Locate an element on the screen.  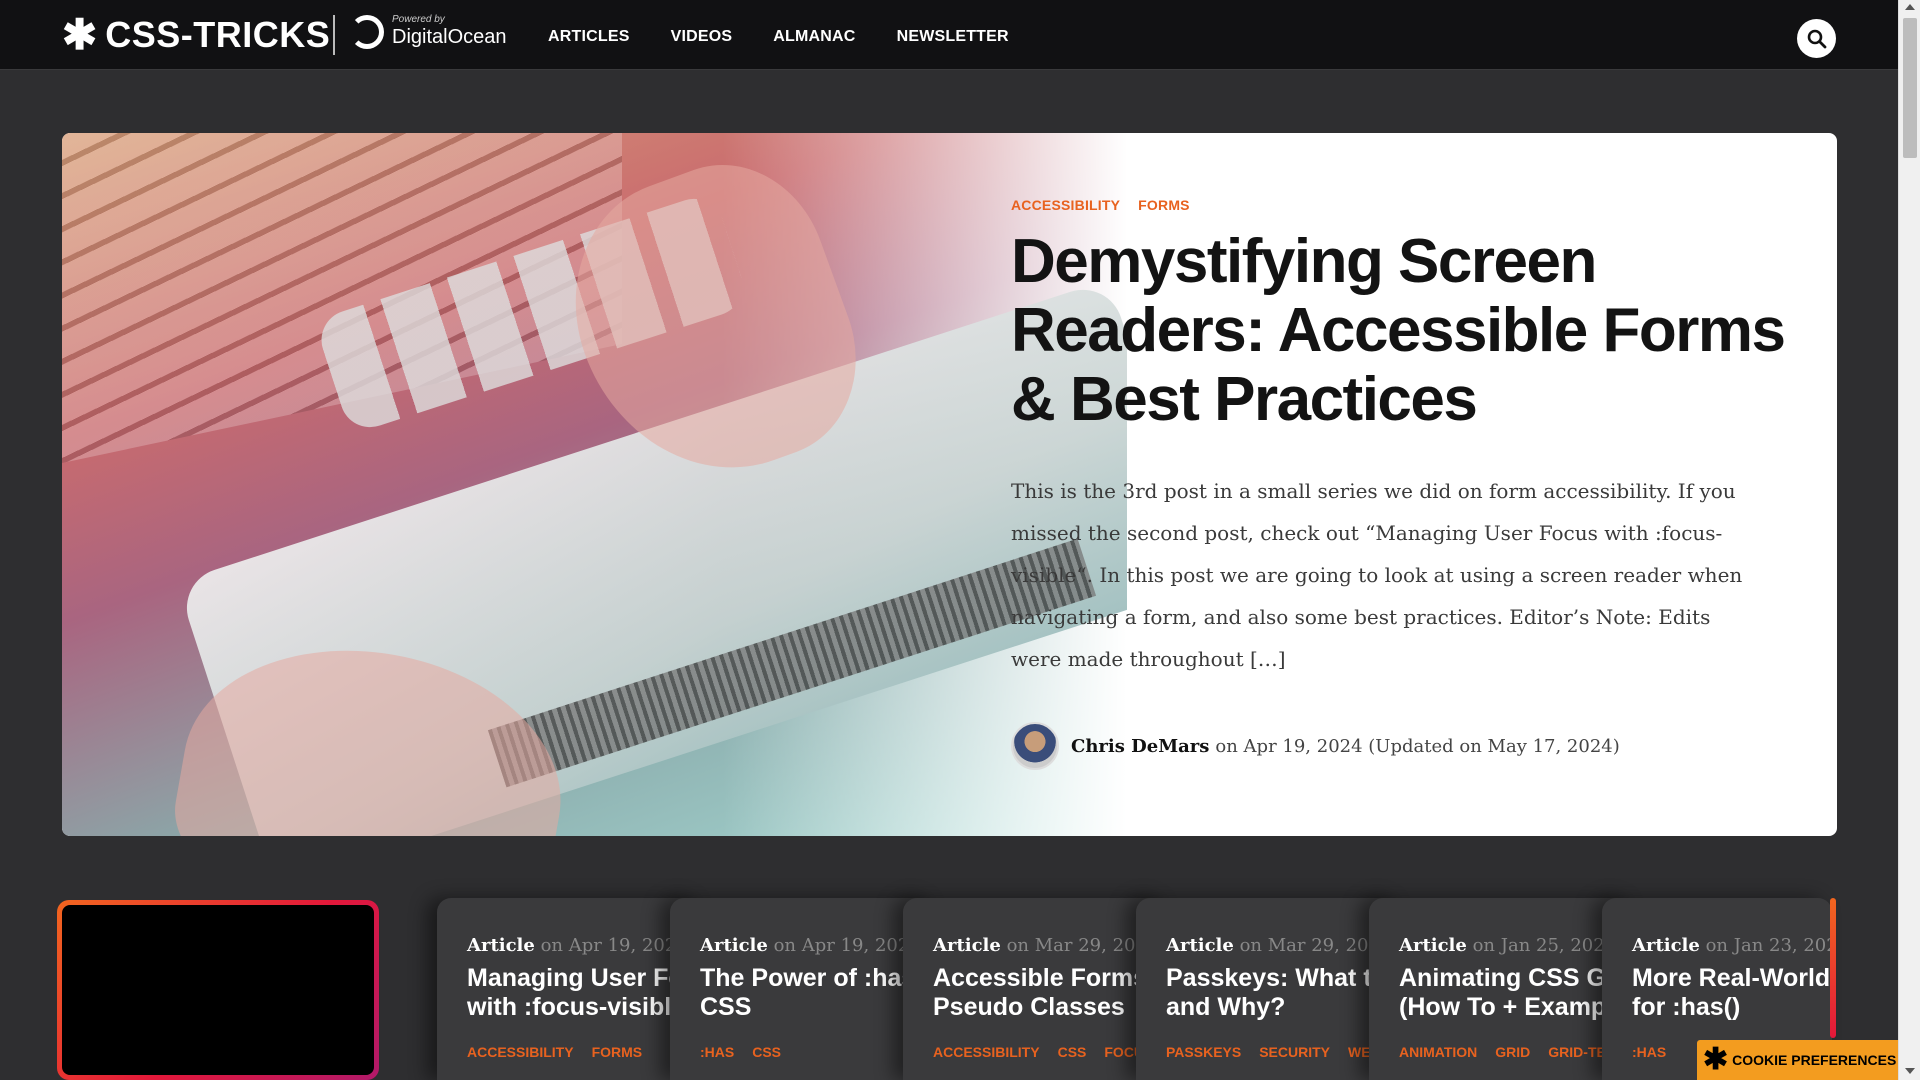
search-icon is located at coordinates (1816, 38).